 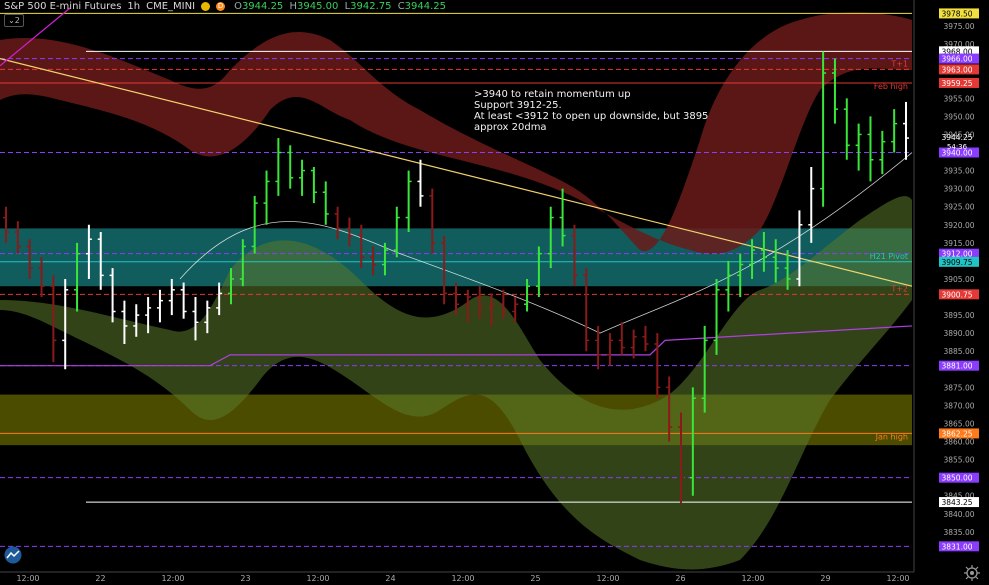 What do you see at coordinates (958, 171) in the screenshot?
I see `y-tick-label: 3935.00` at bounding box center [958, 171].